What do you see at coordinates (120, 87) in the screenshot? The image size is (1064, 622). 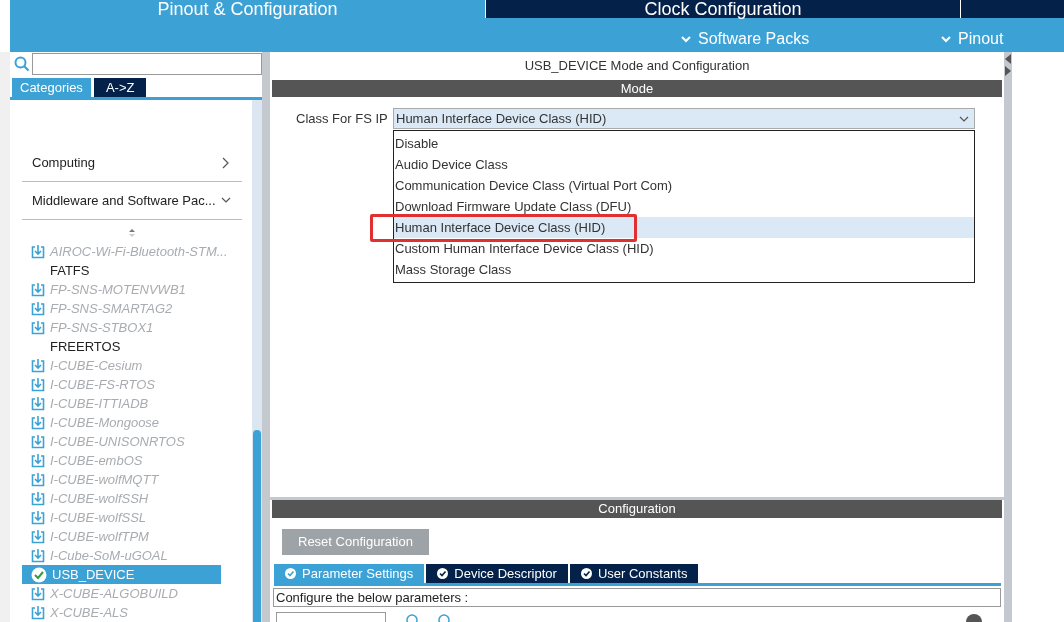 I see `view-tab: A->Z` at bounding box center [120, 87].